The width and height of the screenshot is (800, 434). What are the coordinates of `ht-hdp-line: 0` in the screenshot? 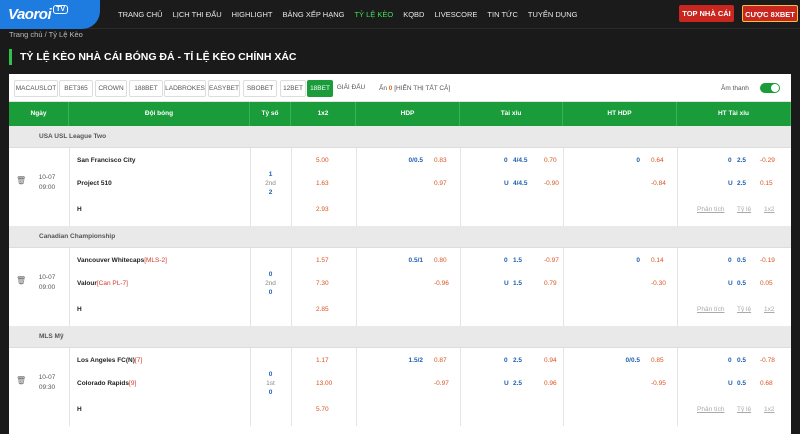 It's located at (622, 261).